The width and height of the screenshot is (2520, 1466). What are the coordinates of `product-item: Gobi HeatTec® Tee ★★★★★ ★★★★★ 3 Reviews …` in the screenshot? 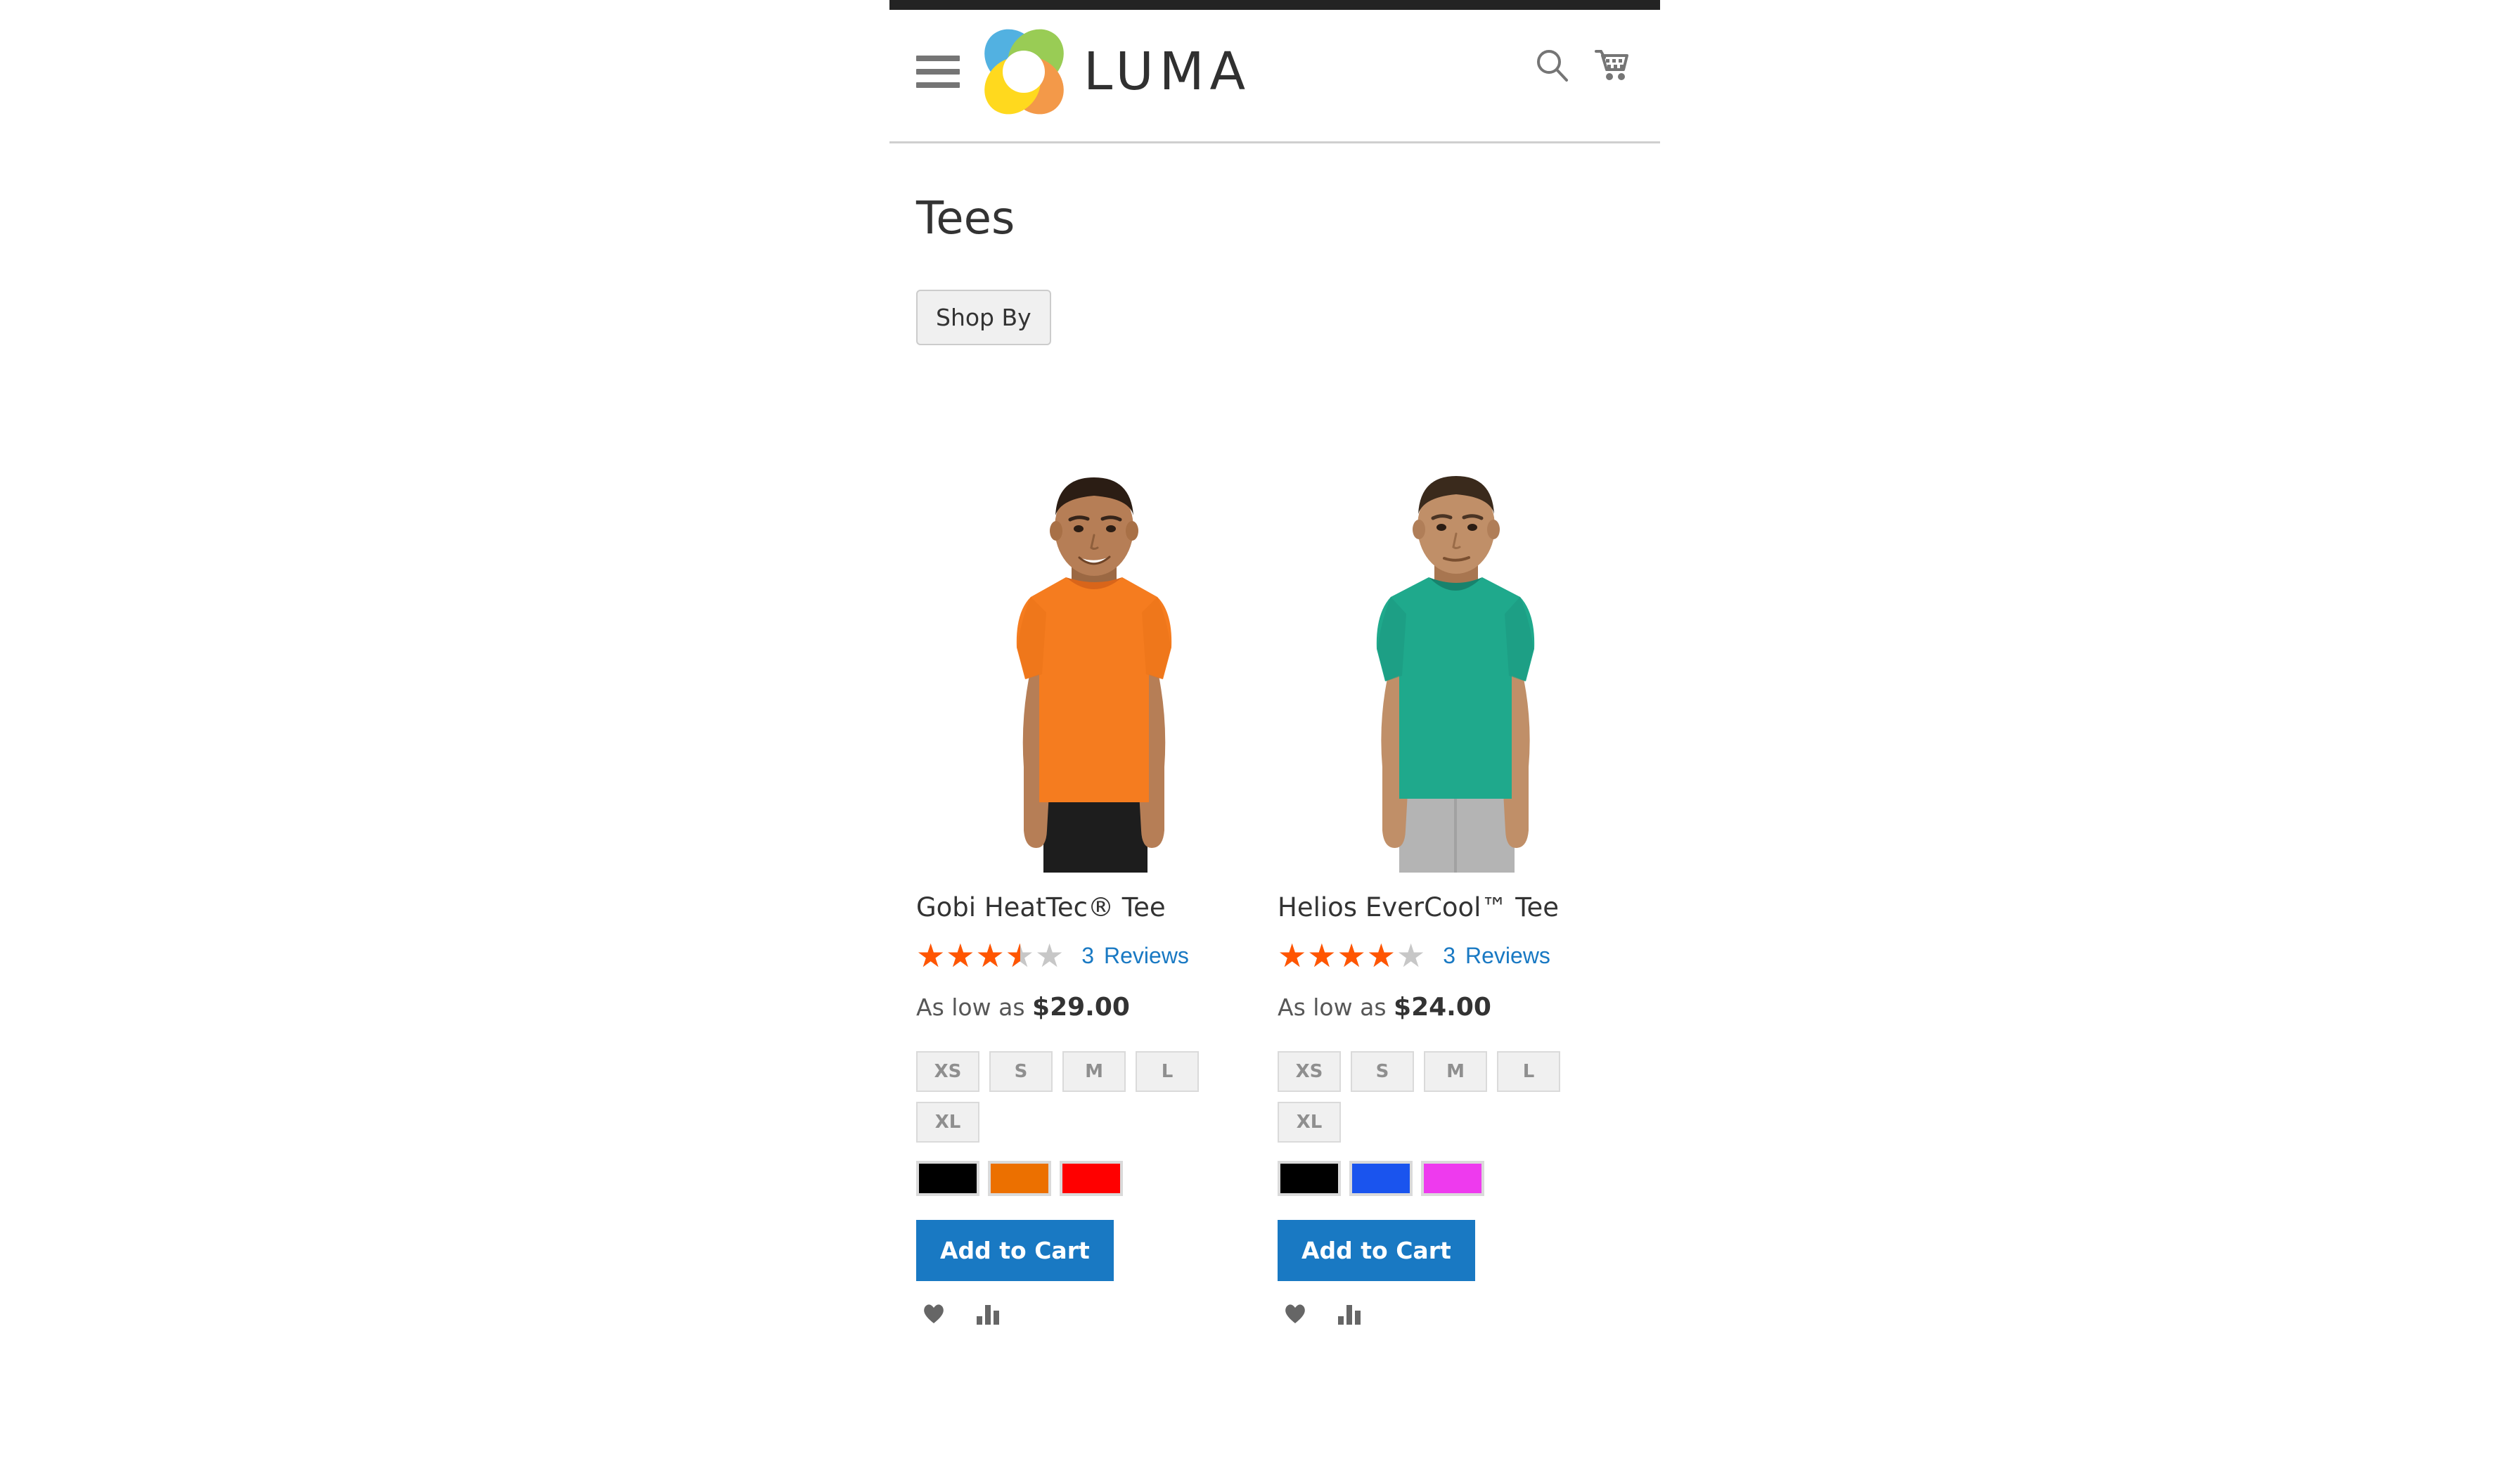 It's located at (1094, 882).